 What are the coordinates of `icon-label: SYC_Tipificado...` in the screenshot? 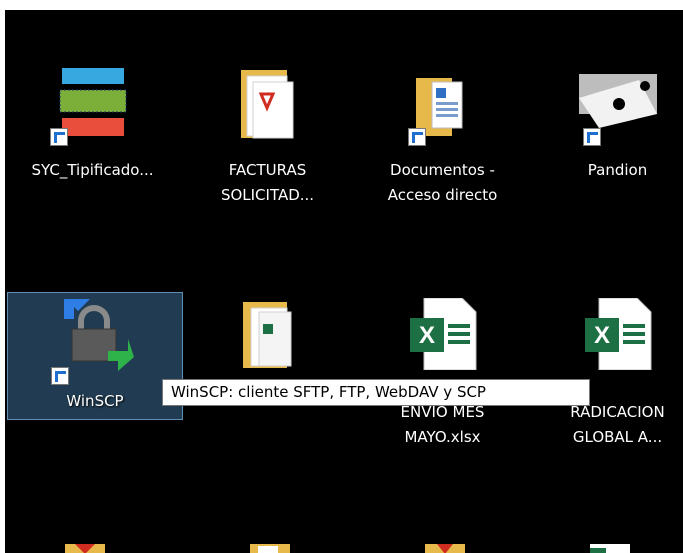 It's located at (92, 170).